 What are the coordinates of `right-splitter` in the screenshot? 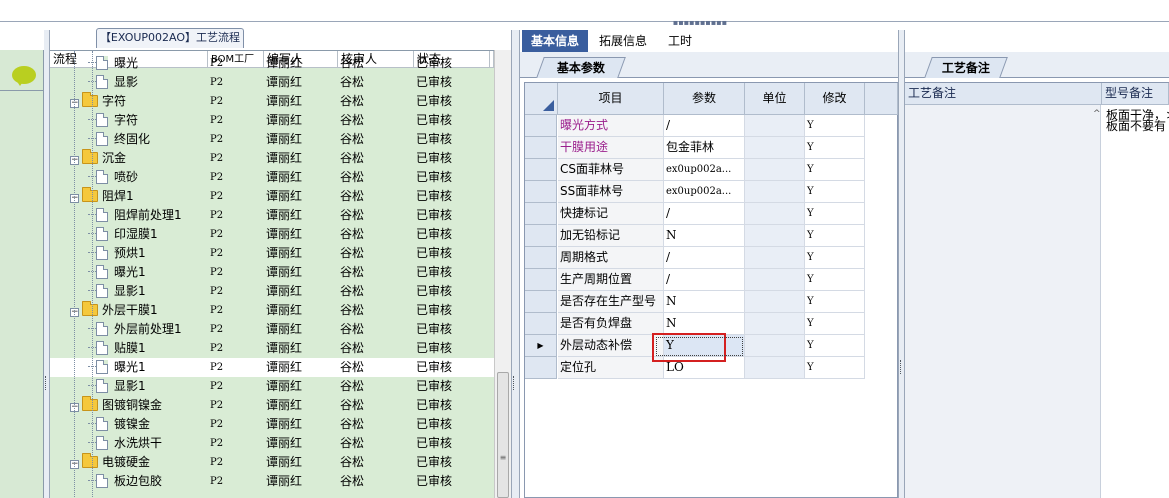 It's located at (901, 264).